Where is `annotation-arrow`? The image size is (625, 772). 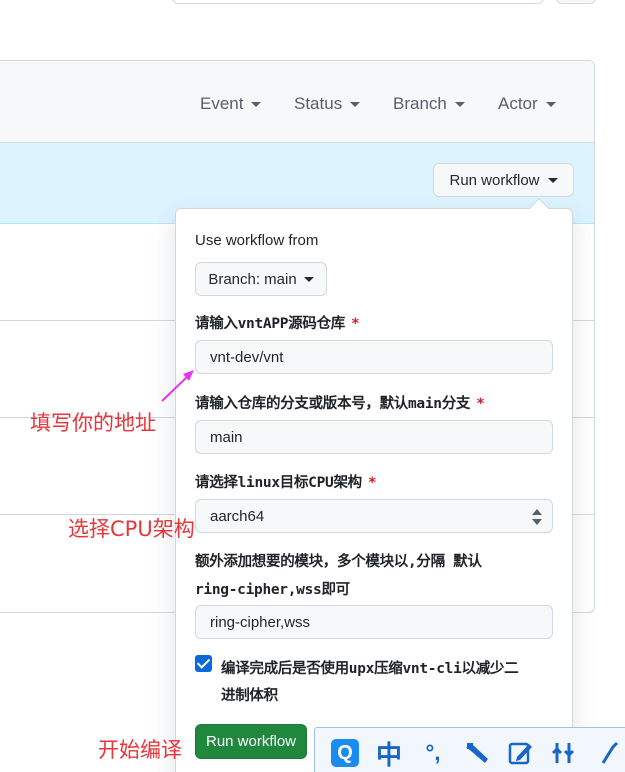
annotation-arrow is located at coordinates (177, 386).